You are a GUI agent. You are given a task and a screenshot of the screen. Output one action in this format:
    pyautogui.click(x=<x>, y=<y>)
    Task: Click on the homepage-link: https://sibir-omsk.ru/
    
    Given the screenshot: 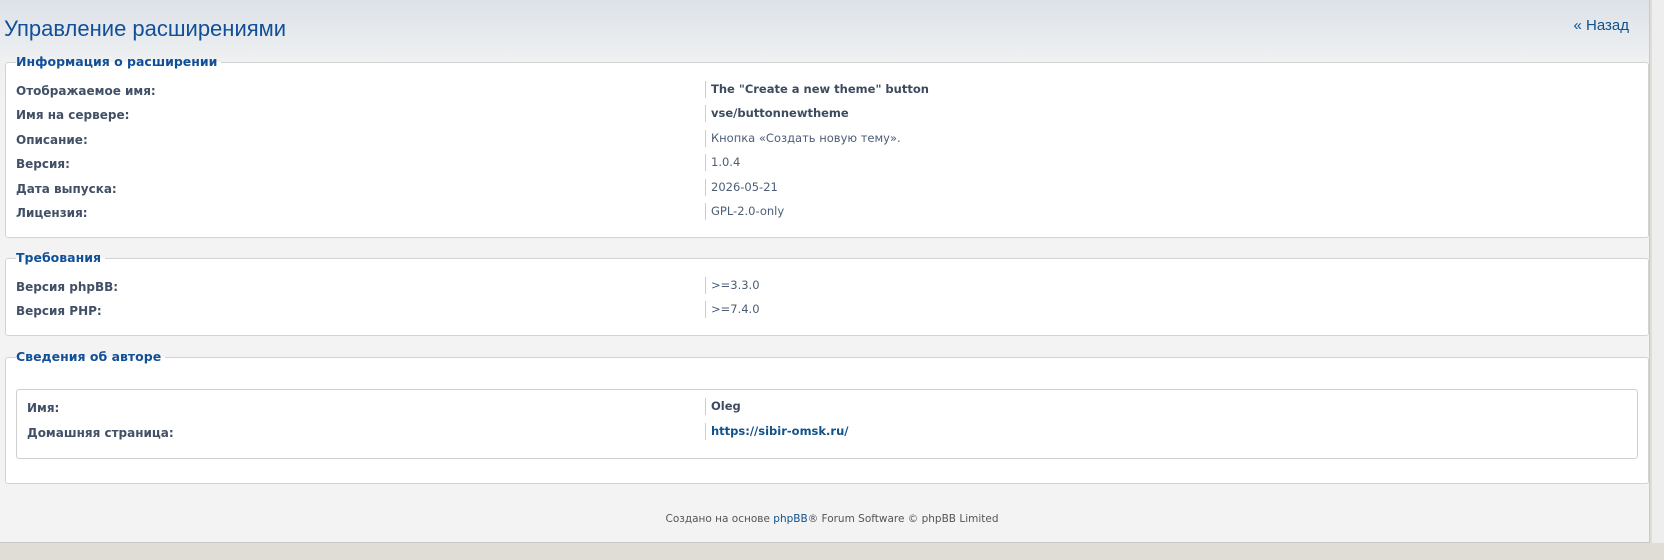 What is the action you would take?
    pyautogui.click(x=779, y=431)
    